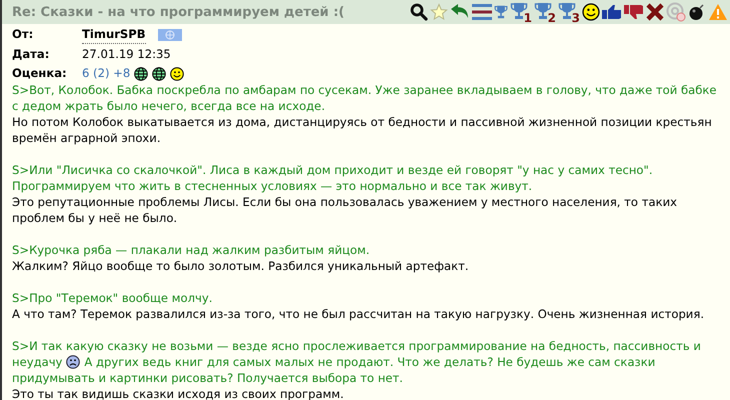 The width and height of the screenshot is (730, 400). I want to click on reply-text: Это репутационные проблемы Лисы. Если бы она пользовалась уважением у местного населения, то таких проблем бы у неё не было., so click(345, 210).